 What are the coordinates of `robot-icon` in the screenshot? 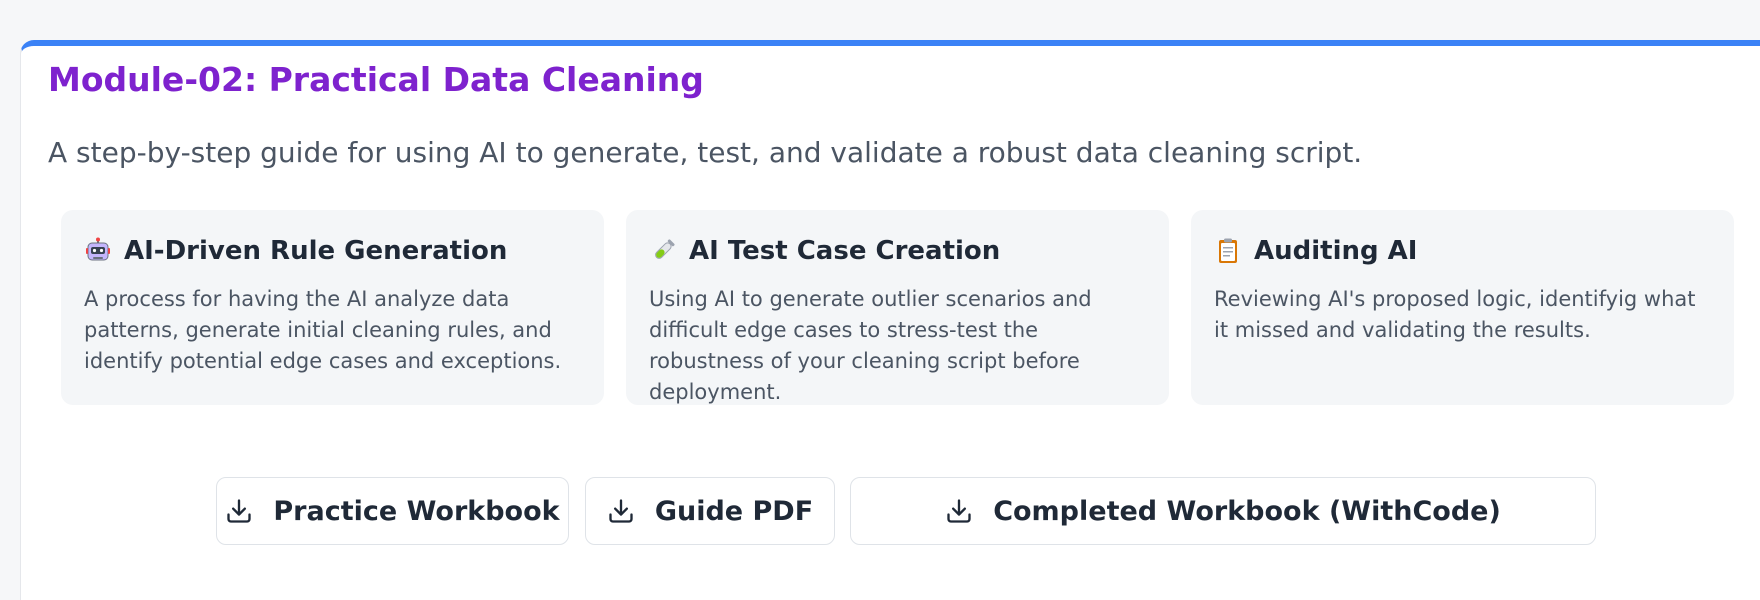 It's located at (98, 251).